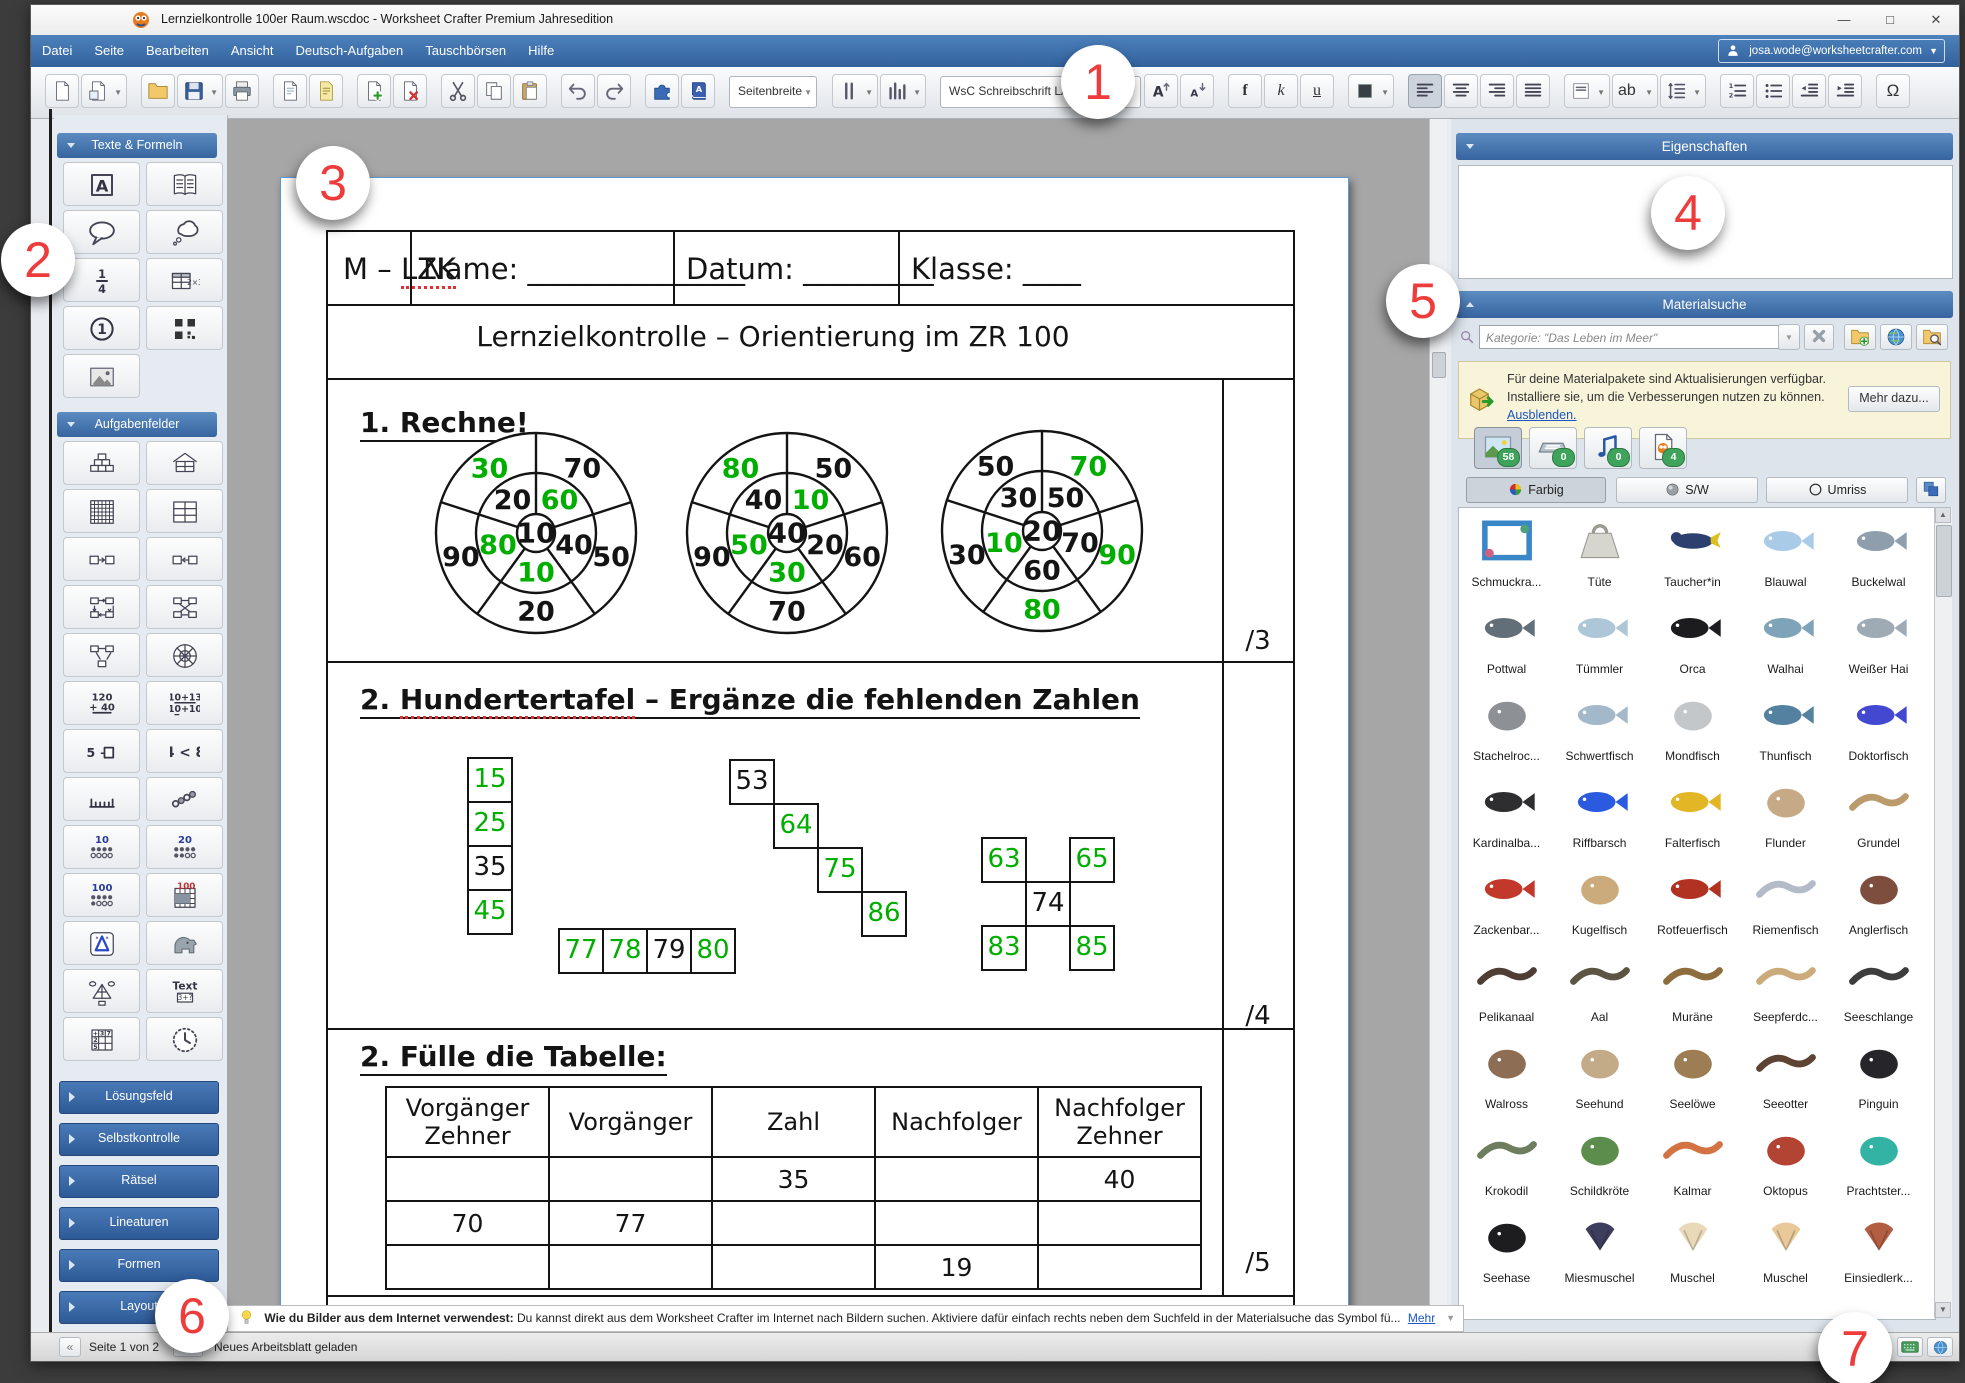 The image size is (1965, 1383). I want to click on align-center-button, so click(1461, 91).